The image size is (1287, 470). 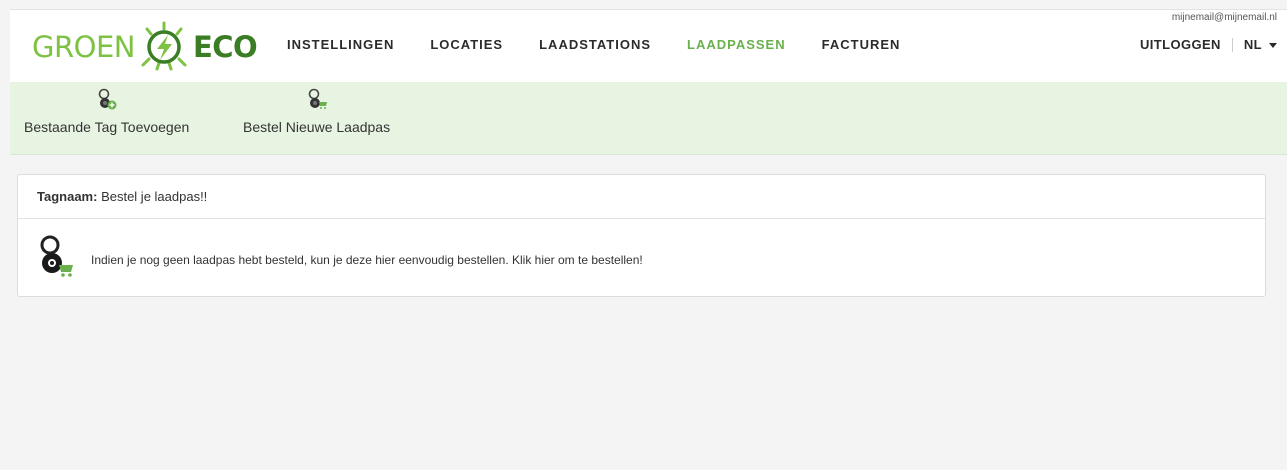 What do you see at coordinates (1273, 46) in the screenshot?
I see `caret-down-icon` at bounding box center [1273, 46].